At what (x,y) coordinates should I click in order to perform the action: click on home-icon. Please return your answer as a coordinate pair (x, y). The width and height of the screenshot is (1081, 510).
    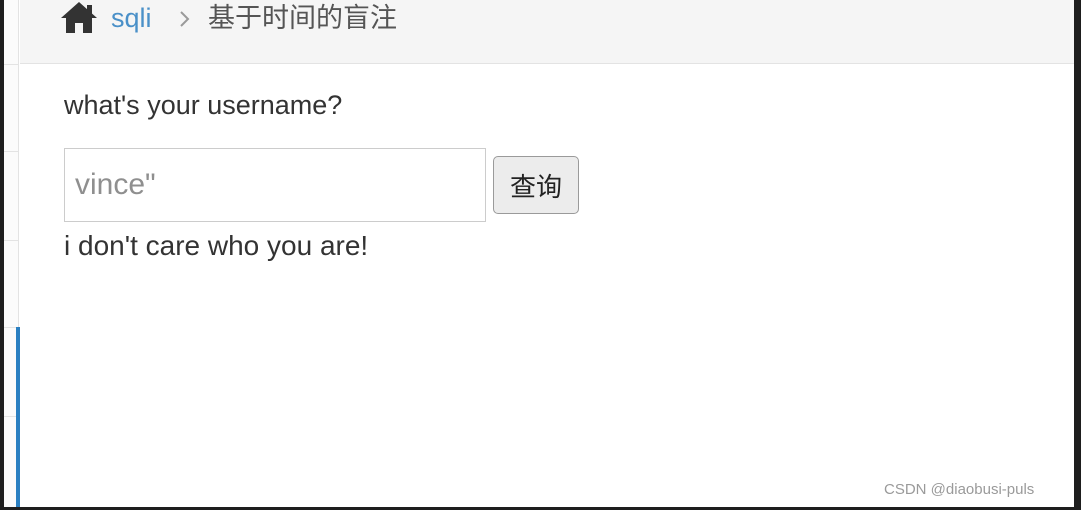
    Looking at the image, I should click on (79, 17).